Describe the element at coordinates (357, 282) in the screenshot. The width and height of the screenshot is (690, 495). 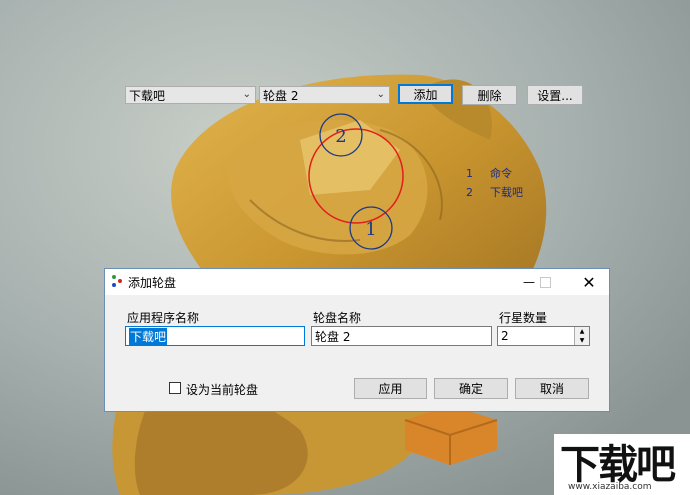
I see `dialog-titlebar: 添加轮盘 — ✕` at that location.